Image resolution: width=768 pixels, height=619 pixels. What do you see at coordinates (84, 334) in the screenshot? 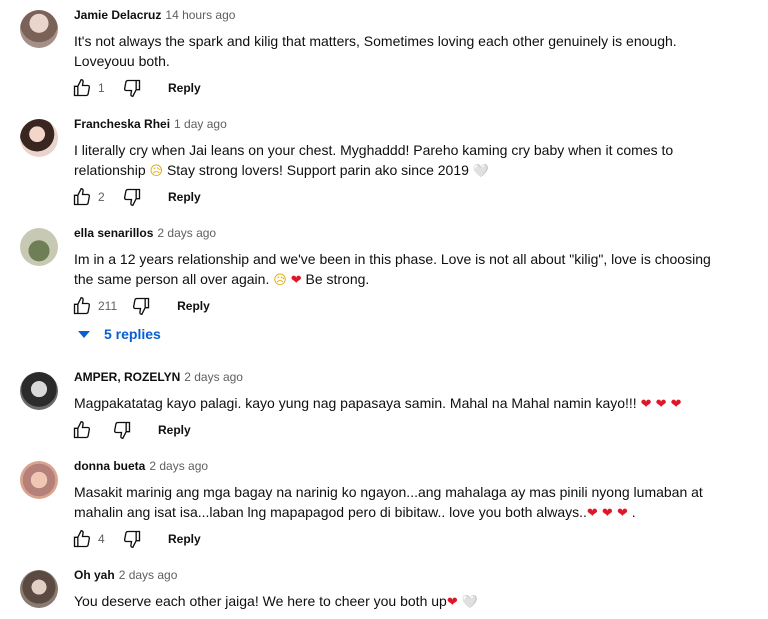
I see `triangle-down-icon` at bounding box center [84, 334].